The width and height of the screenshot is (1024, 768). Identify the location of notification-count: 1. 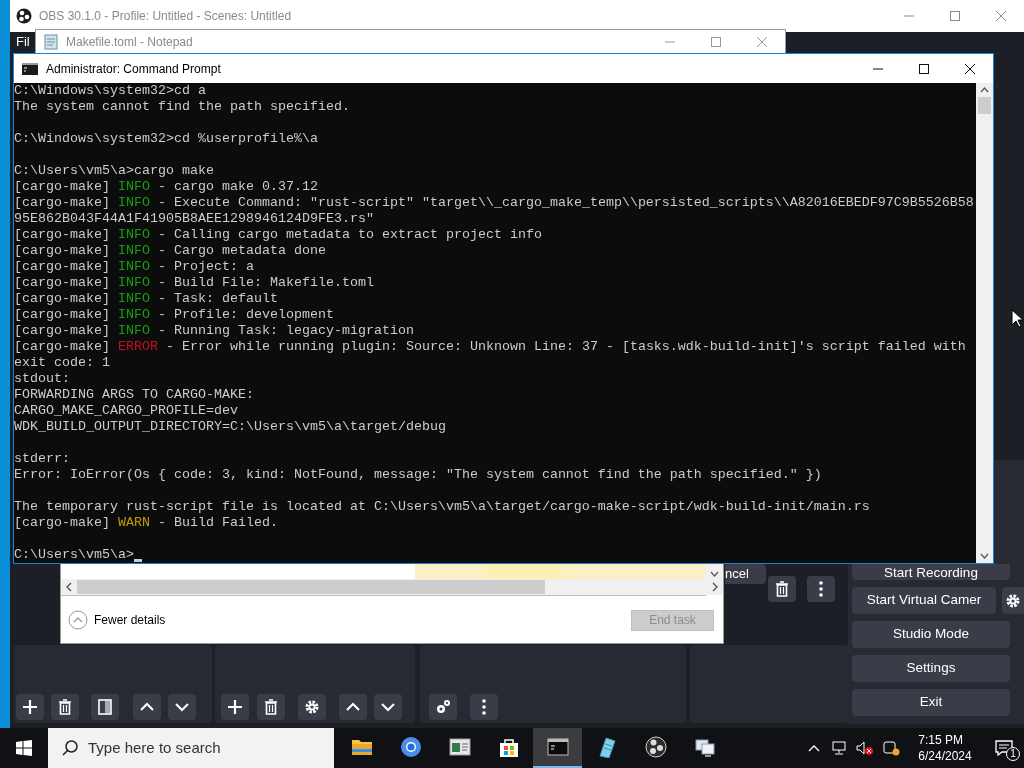
(1013, 754).